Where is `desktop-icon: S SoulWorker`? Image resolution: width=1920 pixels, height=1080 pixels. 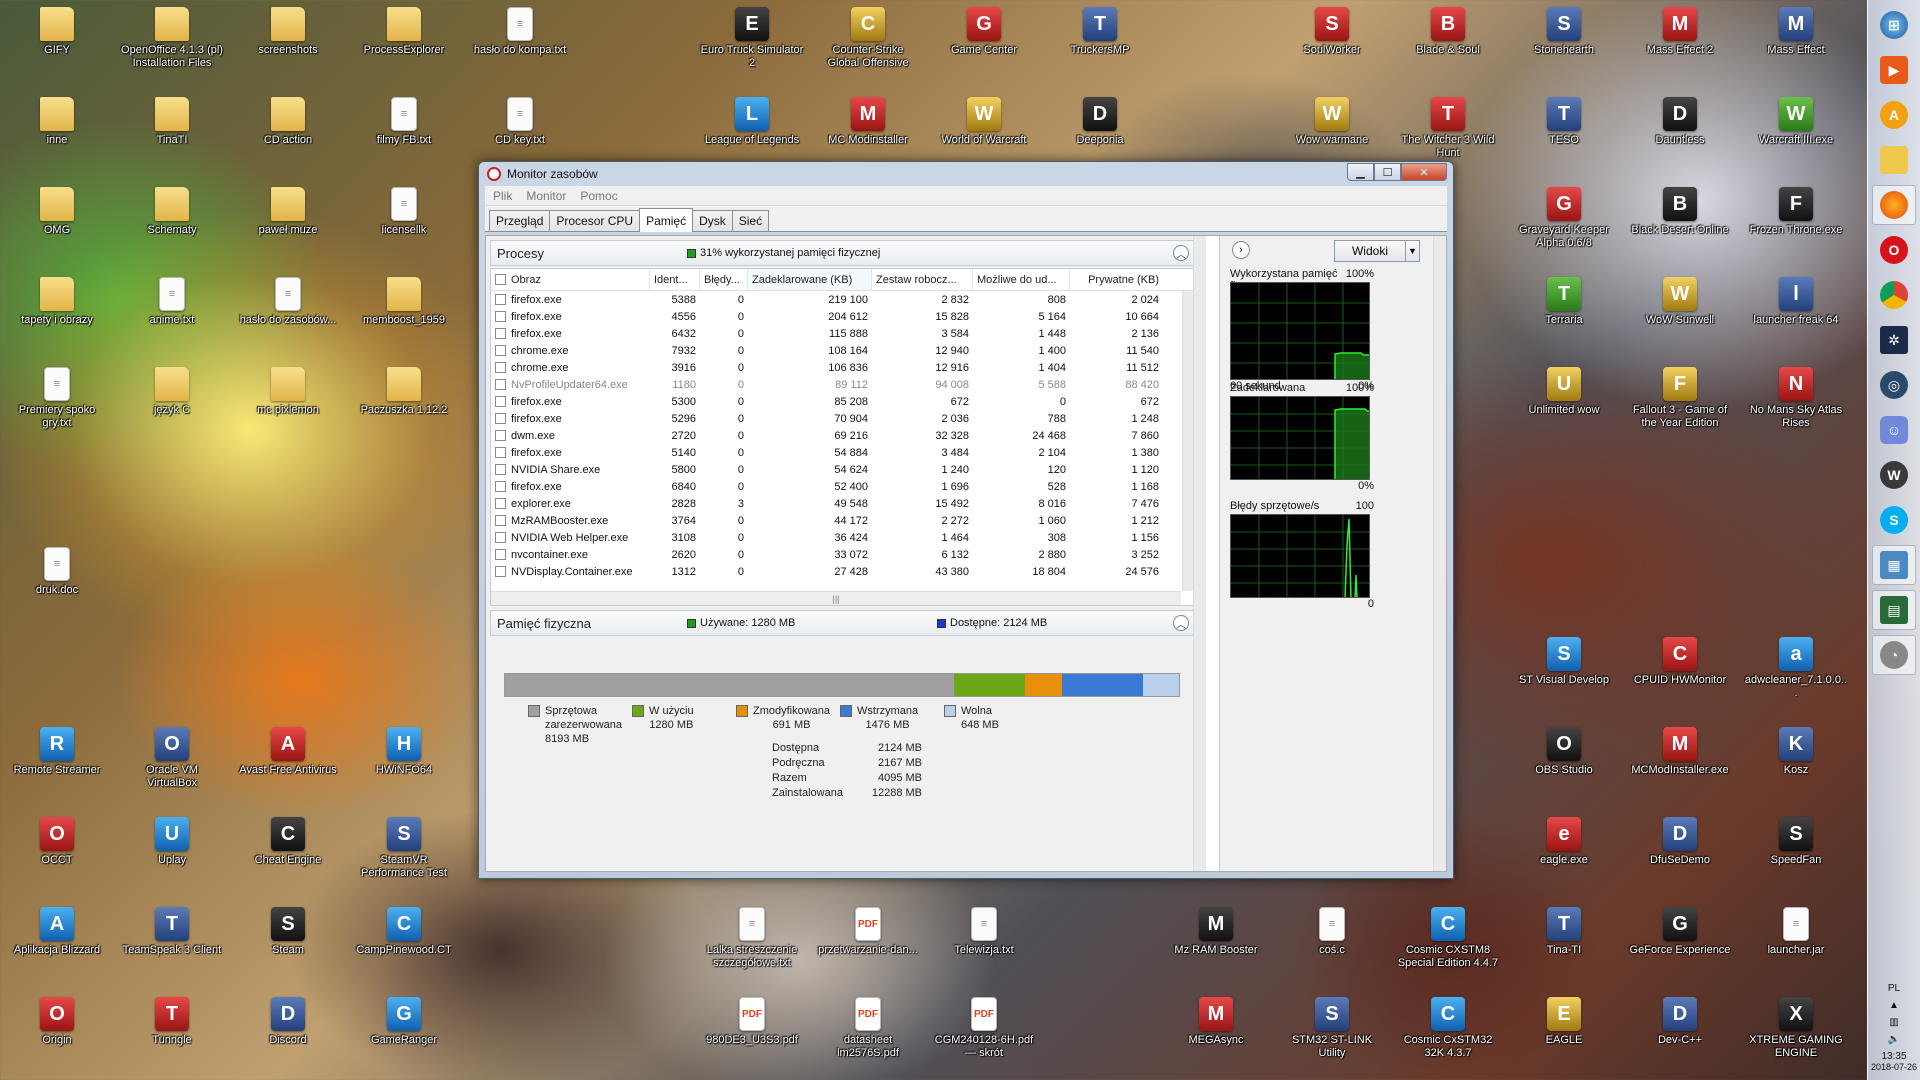 desktop-icon: S SoulWorker is located at coordinates (1332, 32).